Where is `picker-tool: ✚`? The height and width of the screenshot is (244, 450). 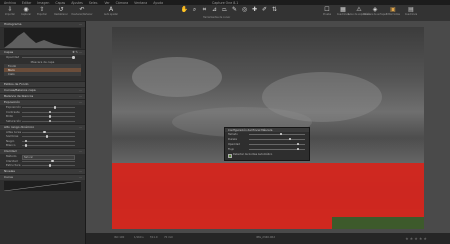 picker-tool: ✚ is located at coordinates (254, 13).